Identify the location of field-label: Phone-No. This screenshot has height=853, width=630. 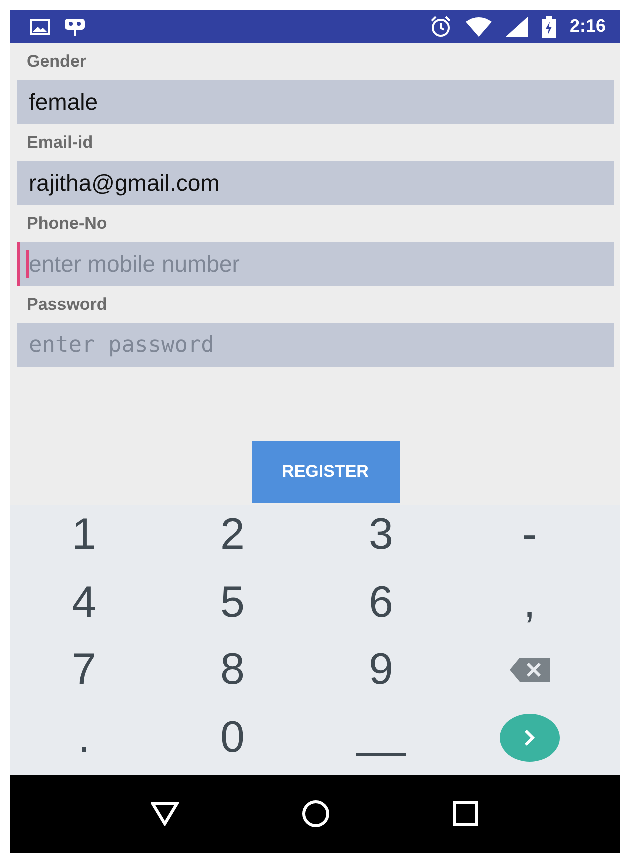
(67, 223).